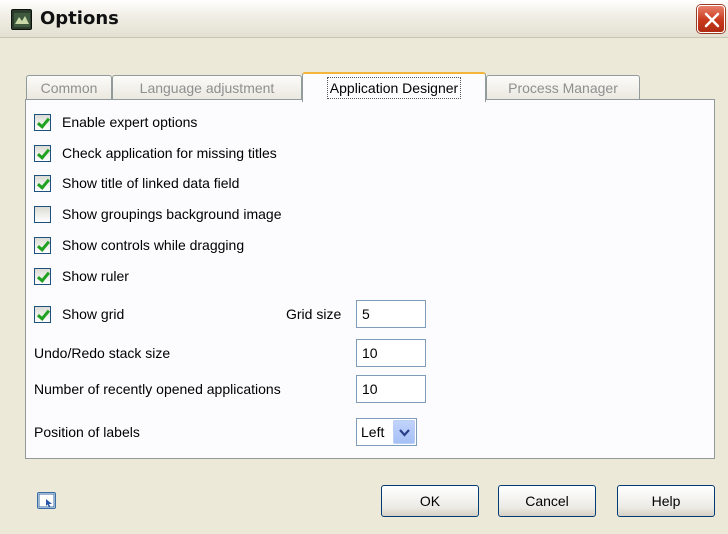 The image size is (728, 534). What do you see at coordinates (391, 389) in the screenshot?
I see `recent-apps-input: 10` at bounding box center [391, 389].